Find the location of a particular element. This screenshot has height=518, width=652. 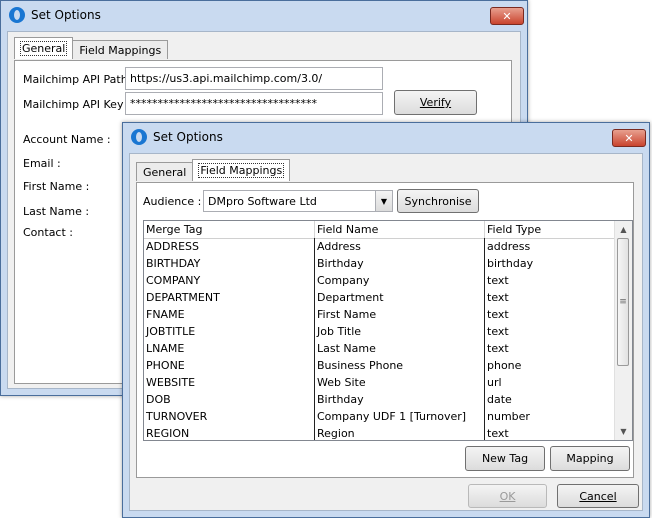

field-type-cell: phone is located at coordinates (504, 365).